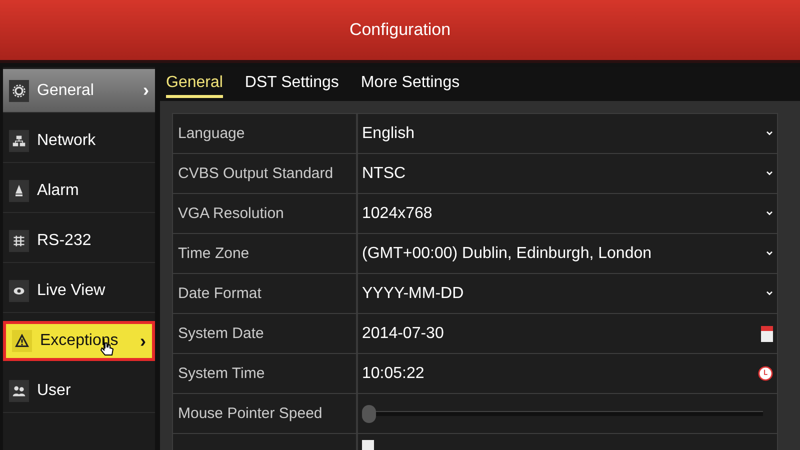  What do you see at coordinates (79, 191) in the screenshot?
I see `sidebar-item: Alarm` at bounding box center [79, 191].